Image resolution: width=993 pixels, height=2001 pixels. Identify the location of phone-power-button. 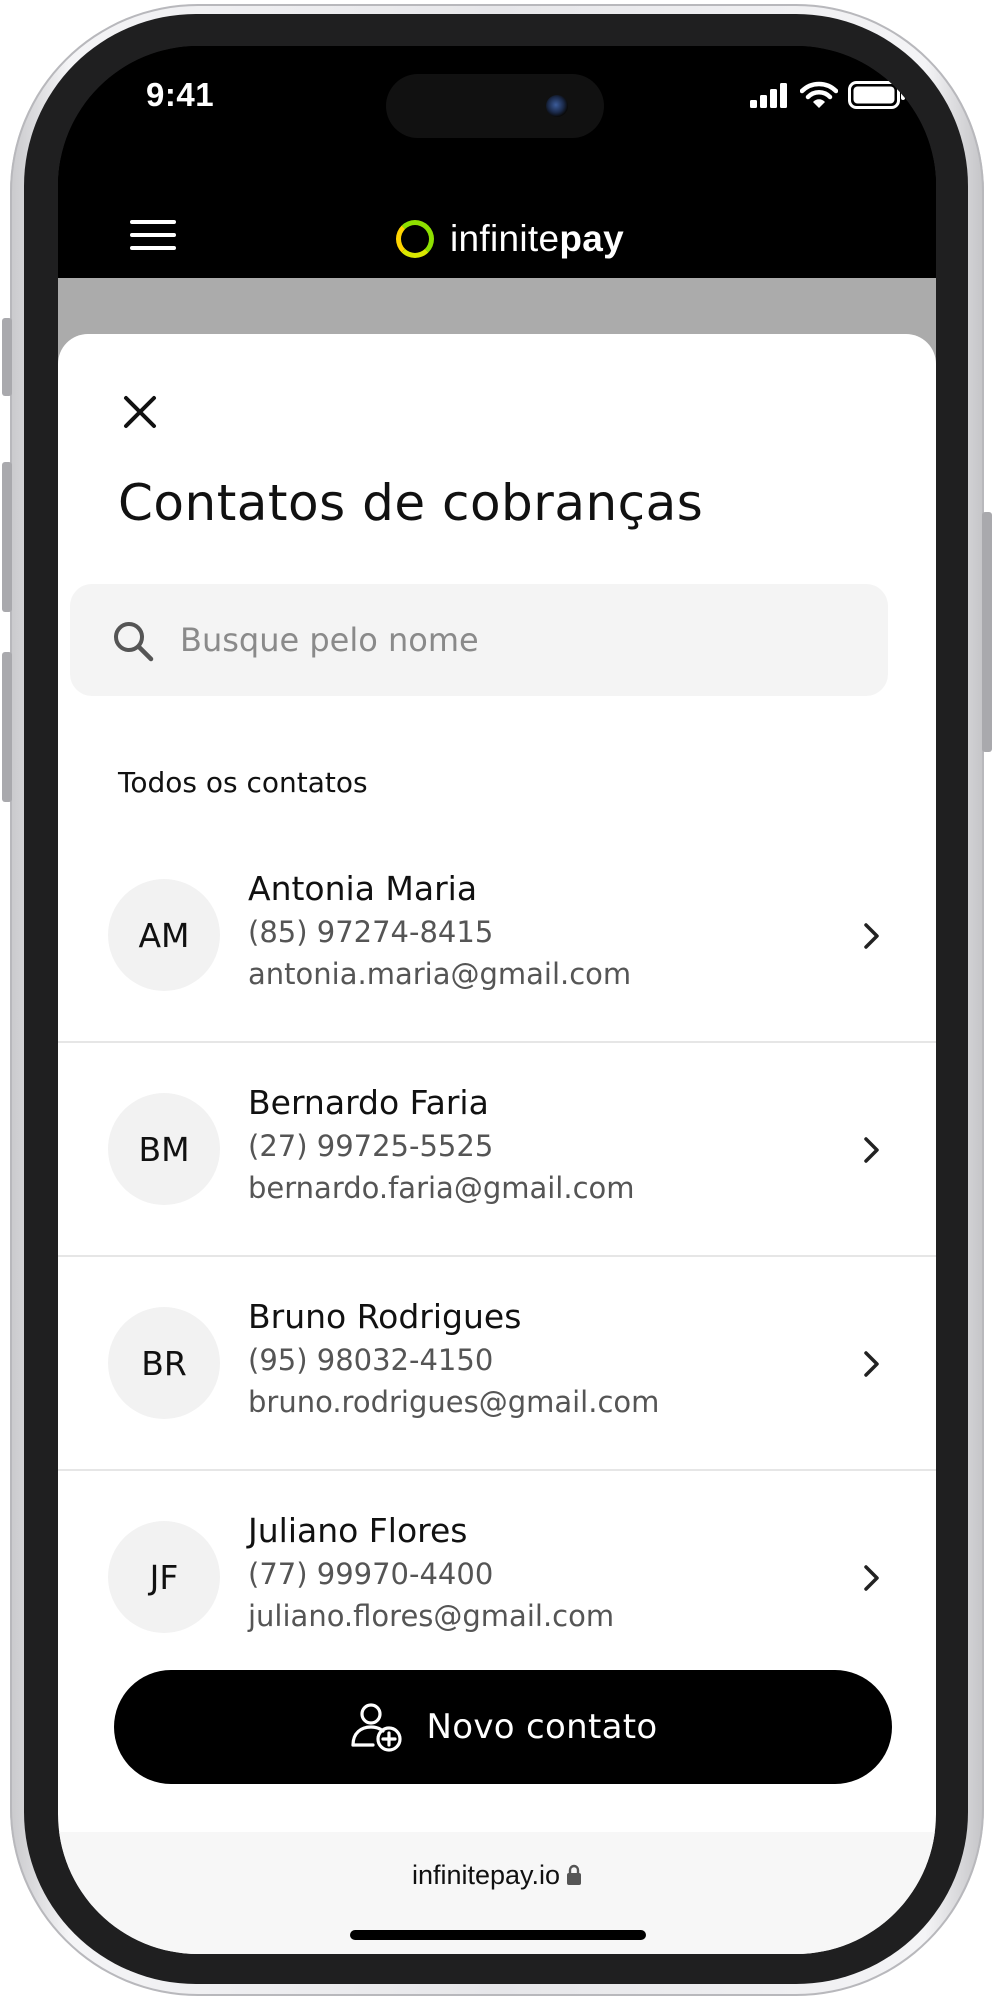
(987, 632).